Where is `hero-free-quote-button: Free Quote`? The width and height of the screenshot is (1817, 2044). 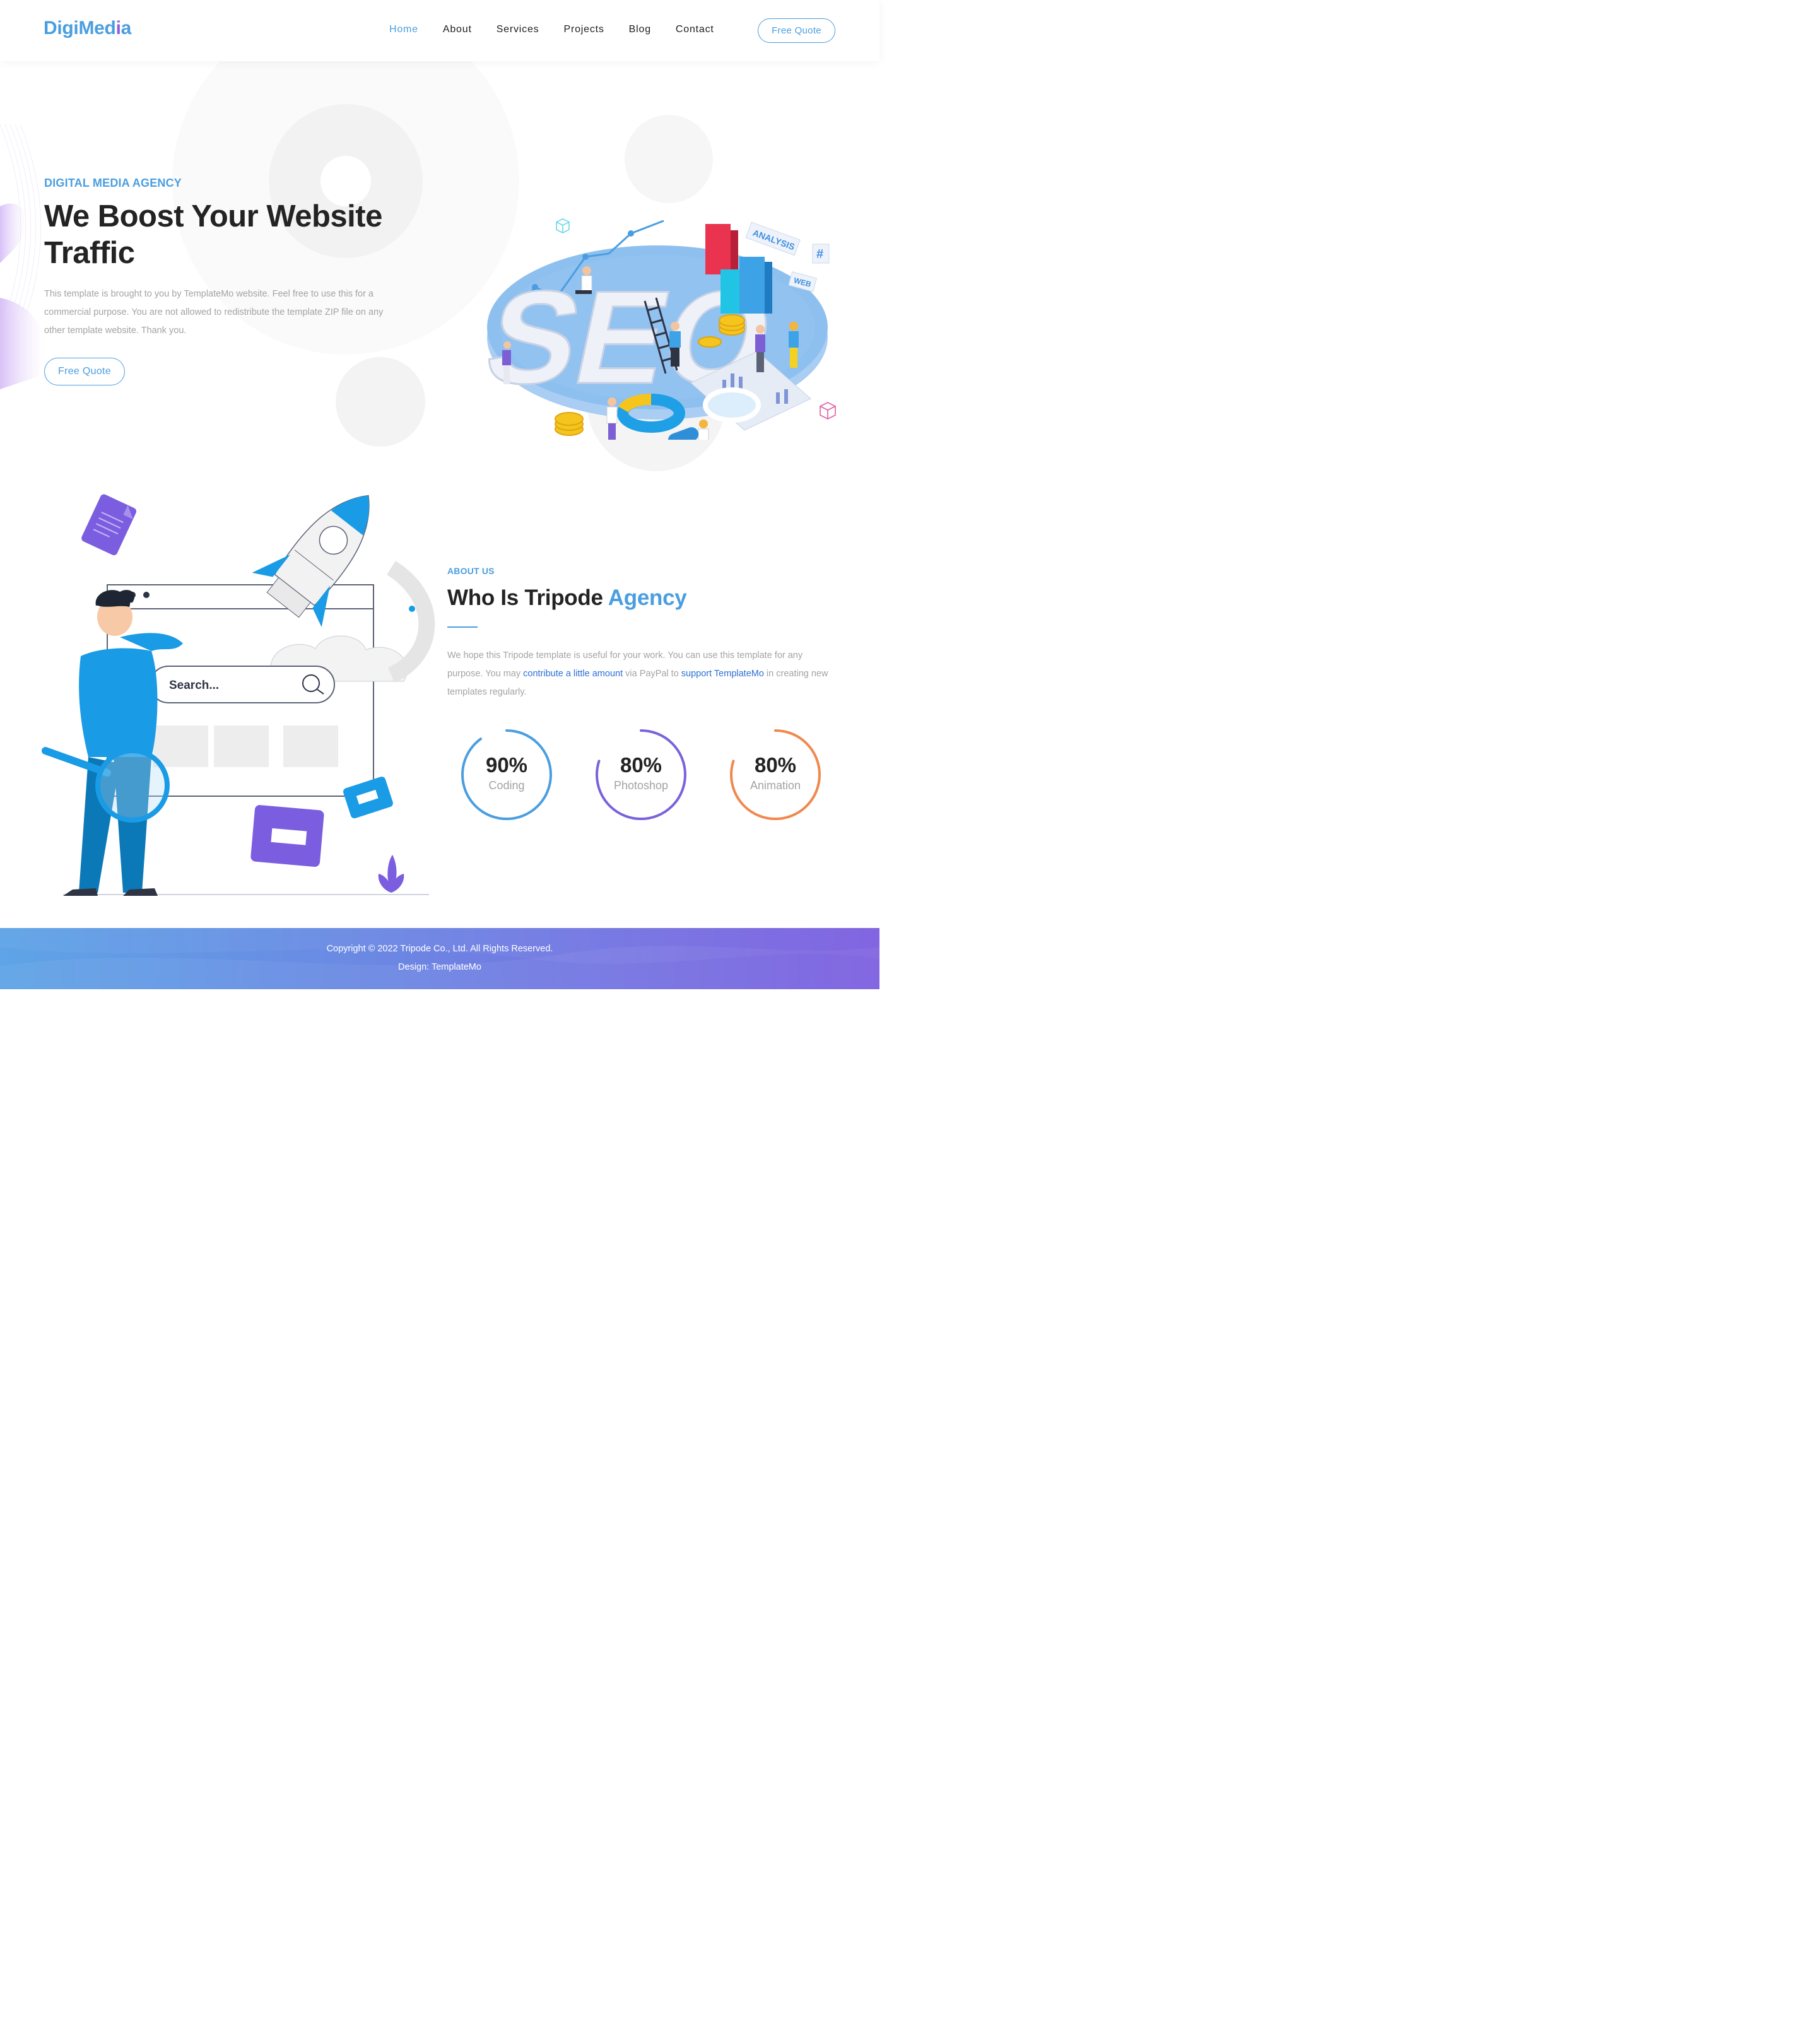 hero-free-quote-button: Free Quote is located at coordinates (84, 371).